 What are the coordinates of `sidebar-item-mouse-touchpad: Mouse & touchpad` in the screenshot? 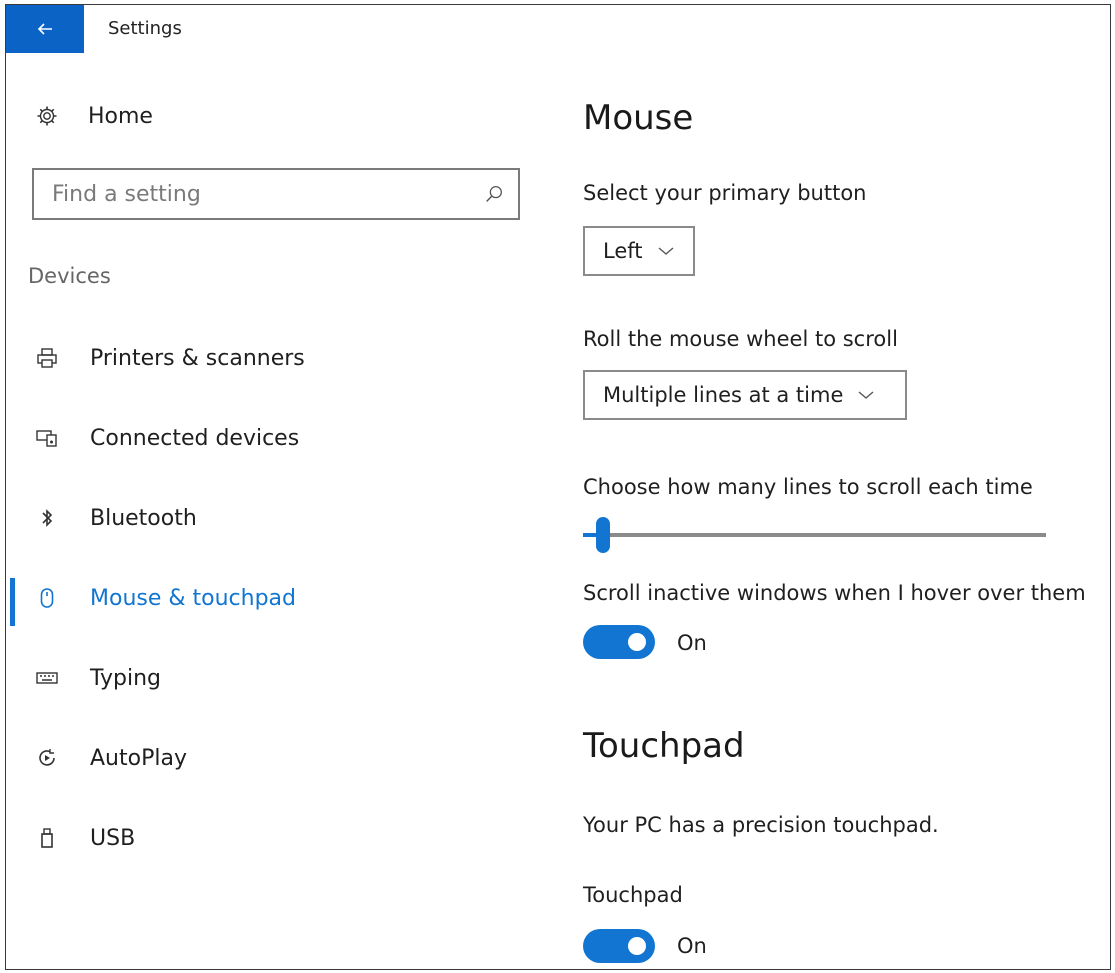 It's located at (165, 598).